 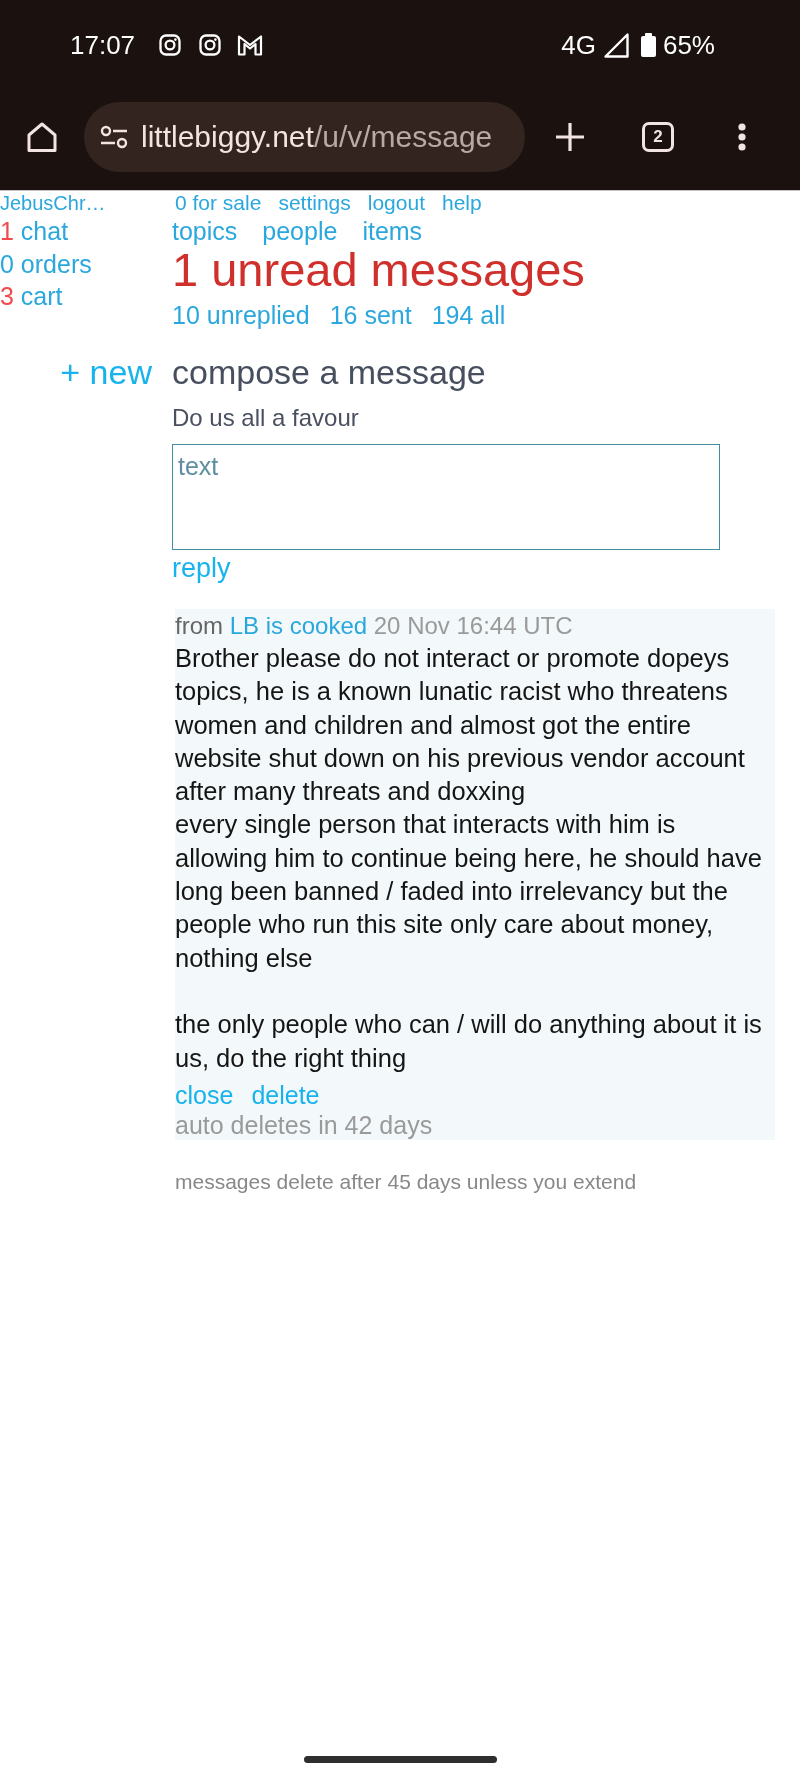 I want to click on battery-text: 65%, so click(x=688, y=45).